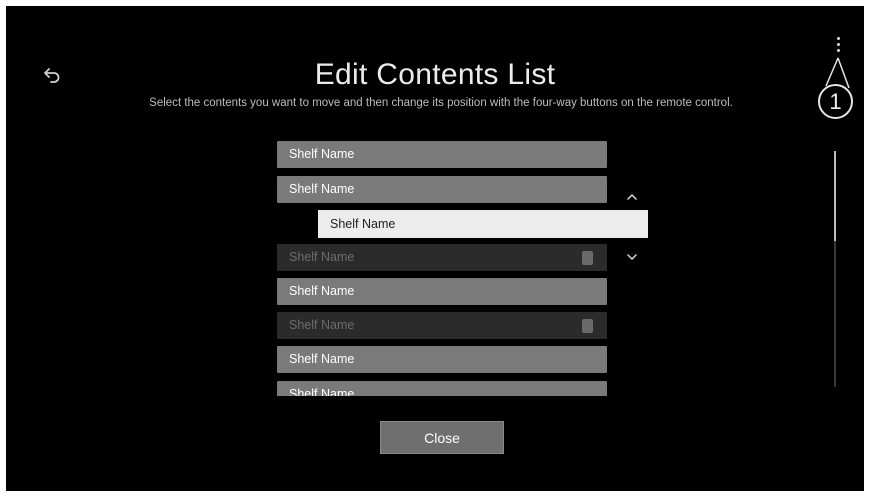 Image resolution: width=870 pixels, height=497 pixels. Describe the element at coordinates (838, 47) in the screenshot. I see `more-vertical-icon` at that location.